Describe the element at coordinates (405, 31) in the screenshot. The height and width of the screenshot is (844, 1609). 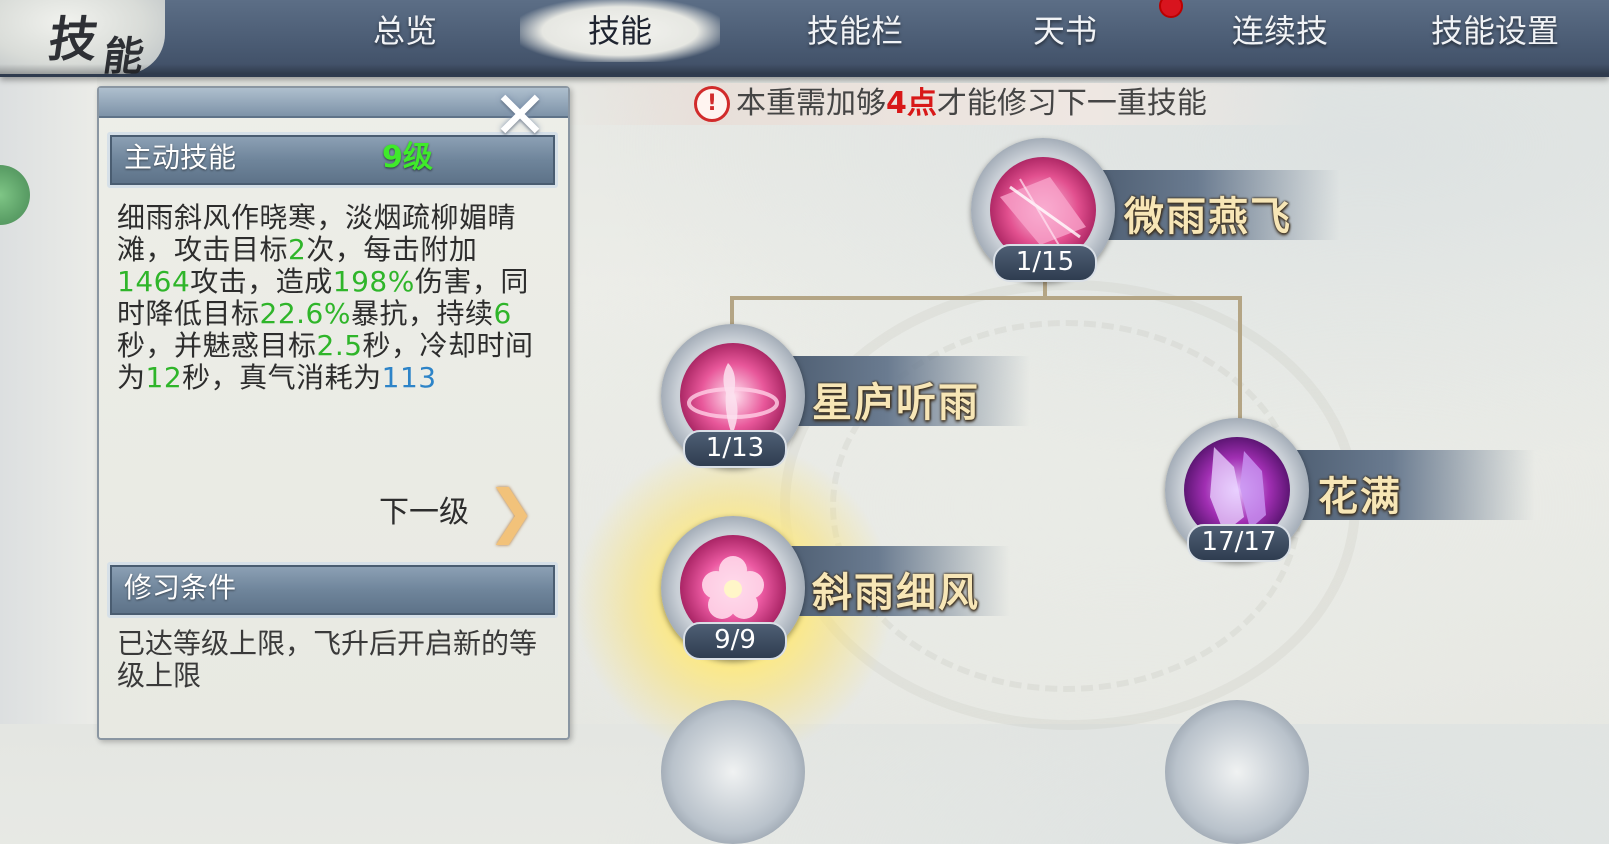
I see `tab-overview: 总览` at that location.